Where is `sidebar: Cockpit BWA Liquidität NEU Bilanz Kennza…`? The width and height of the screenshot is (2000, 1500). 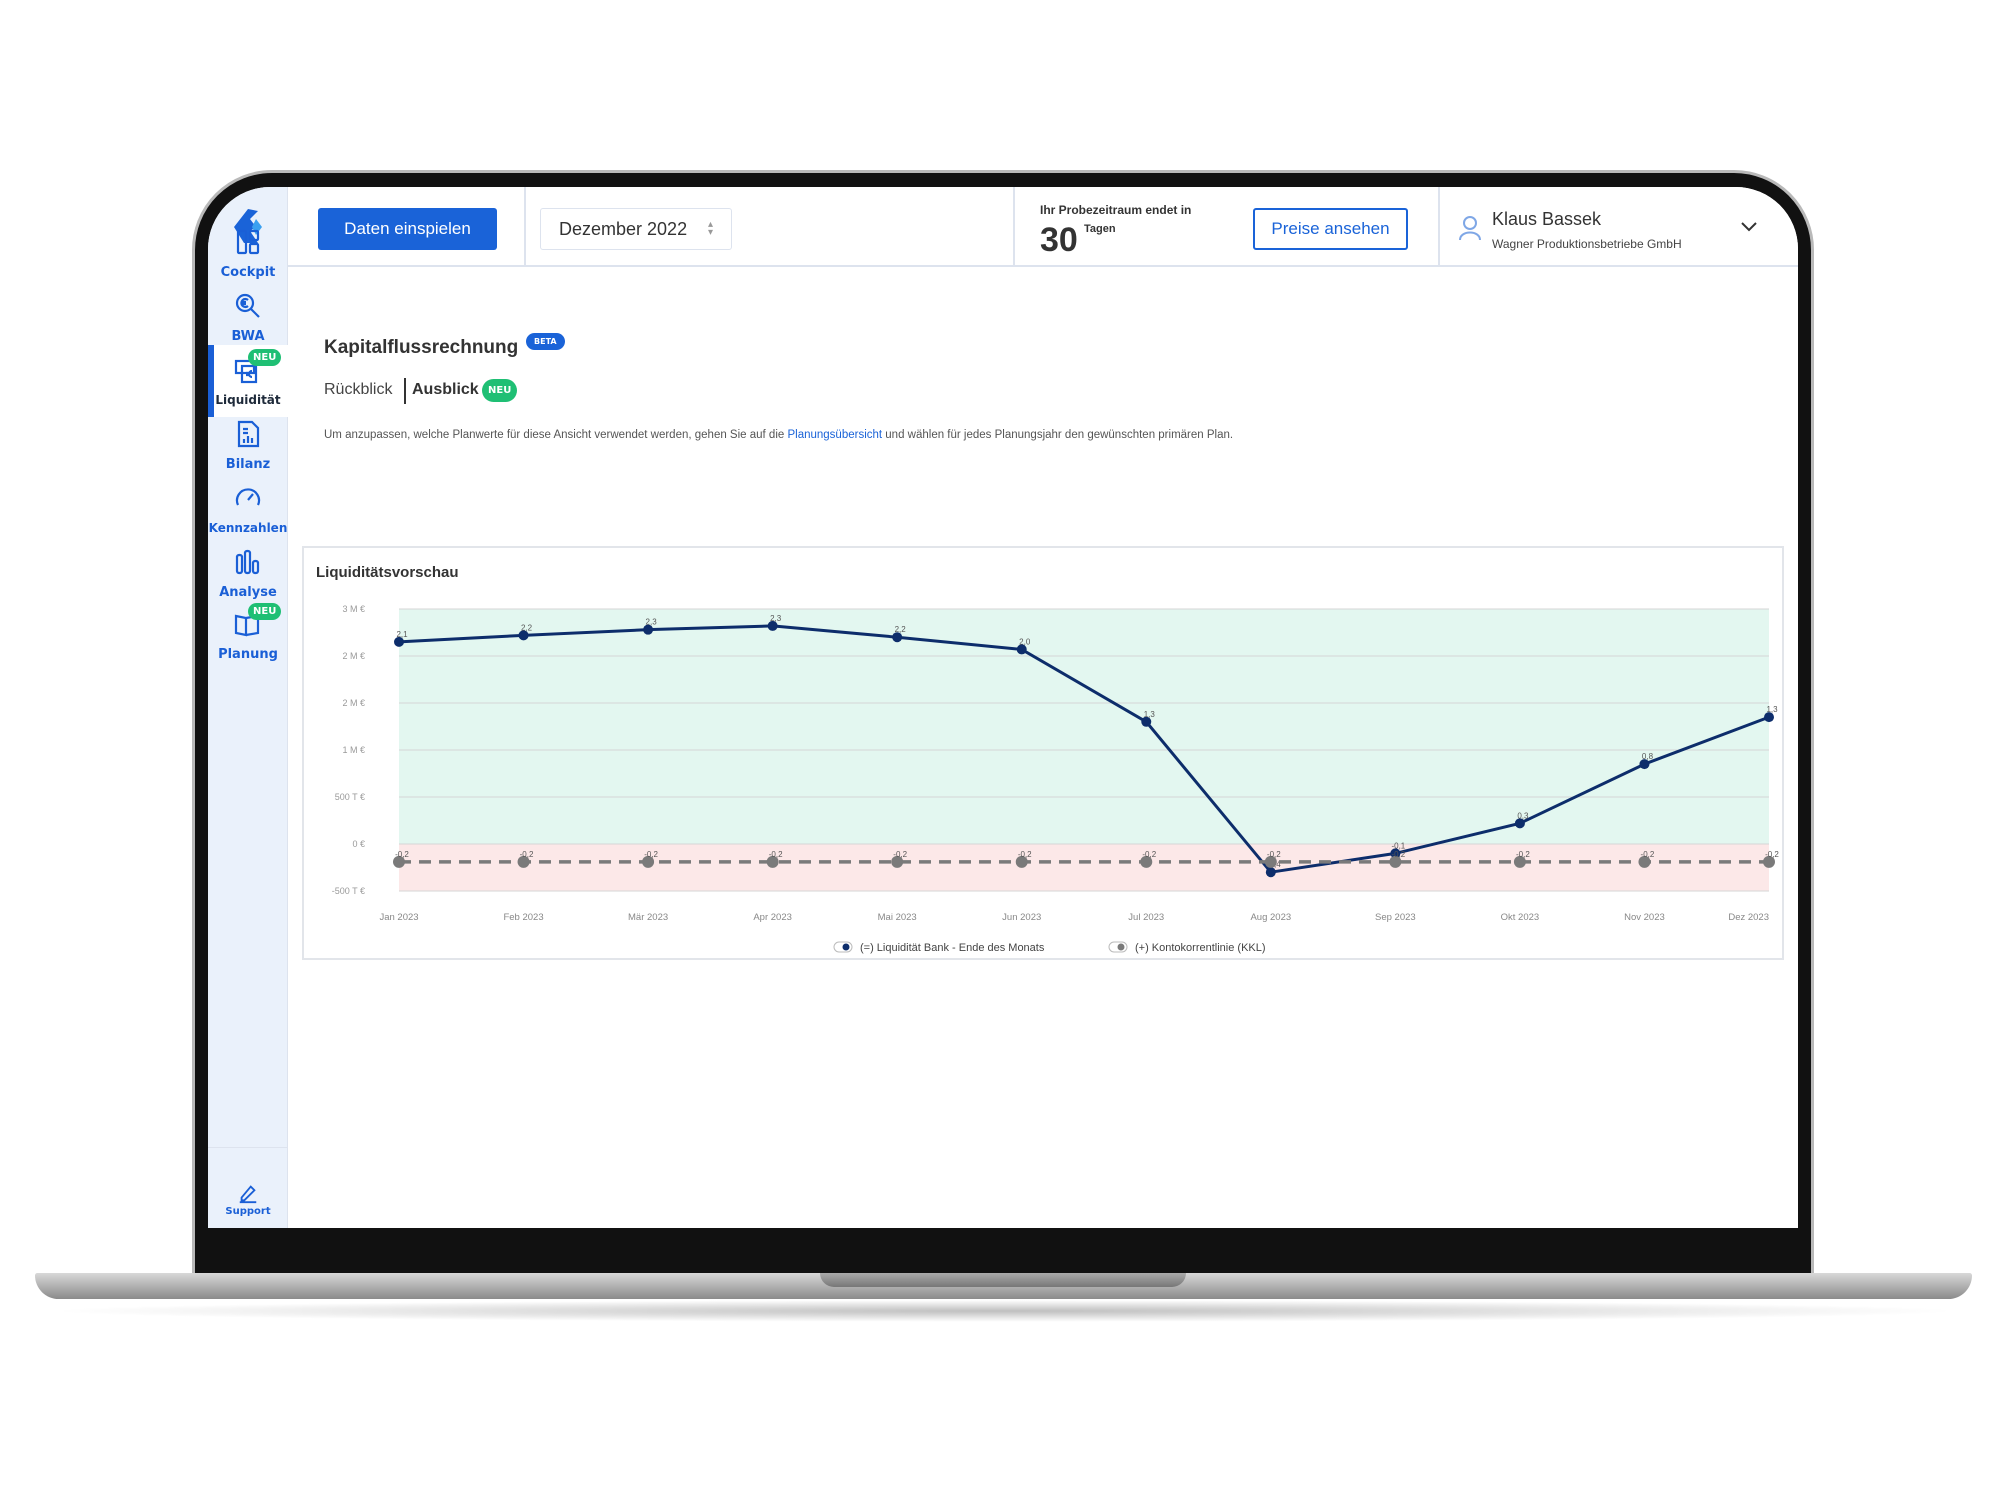 sidebar: Cockpit BWA Liquidität NEU Bilanz Kennza… is located at coordinates (248, 707).